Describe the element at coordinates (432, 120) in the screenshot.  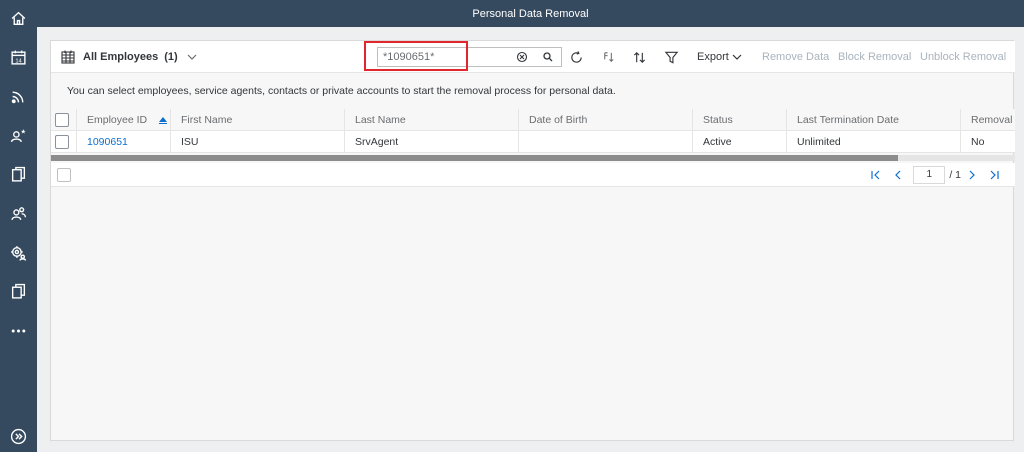
I see `column-header-last-name: Last Name` at that location.